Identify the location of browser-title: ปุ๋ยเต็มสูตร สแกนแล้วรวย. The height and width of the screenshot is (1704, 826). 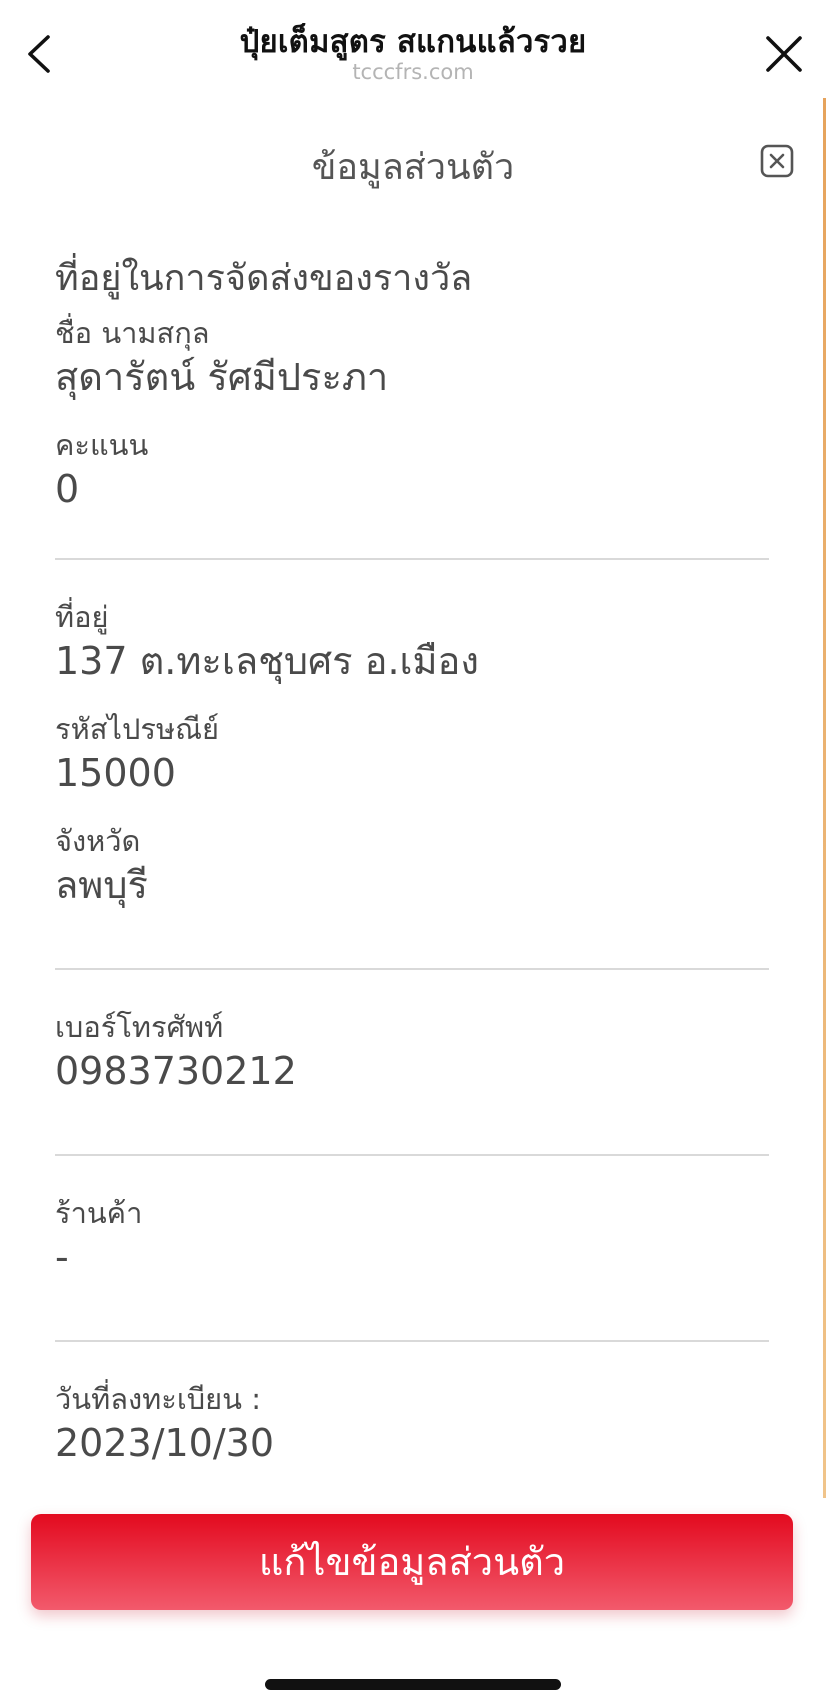
(413, 42).